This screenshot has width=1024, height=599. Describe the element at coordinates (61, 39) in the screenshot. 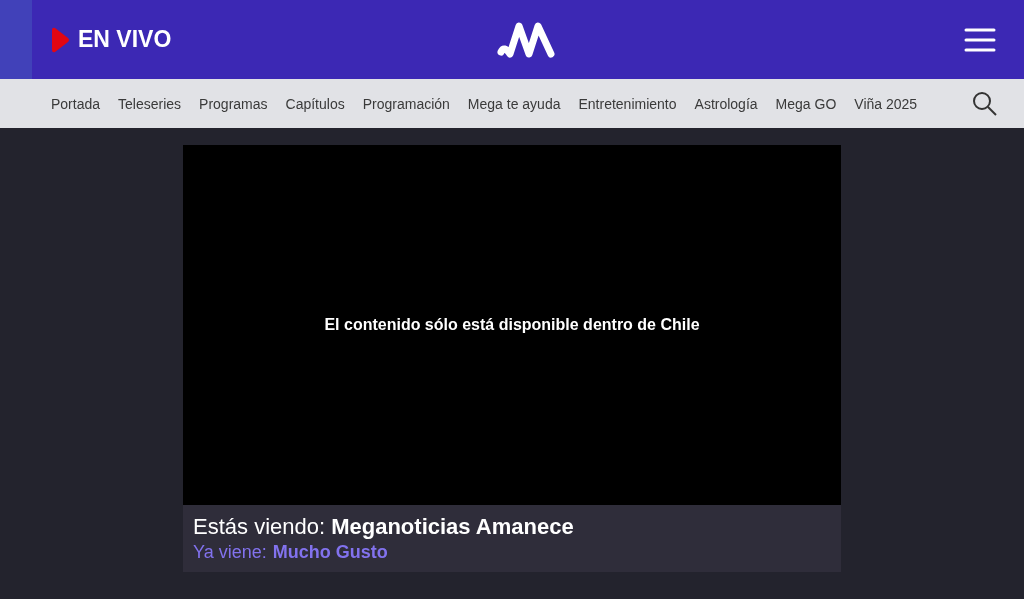

I see `play-icon` at that location.